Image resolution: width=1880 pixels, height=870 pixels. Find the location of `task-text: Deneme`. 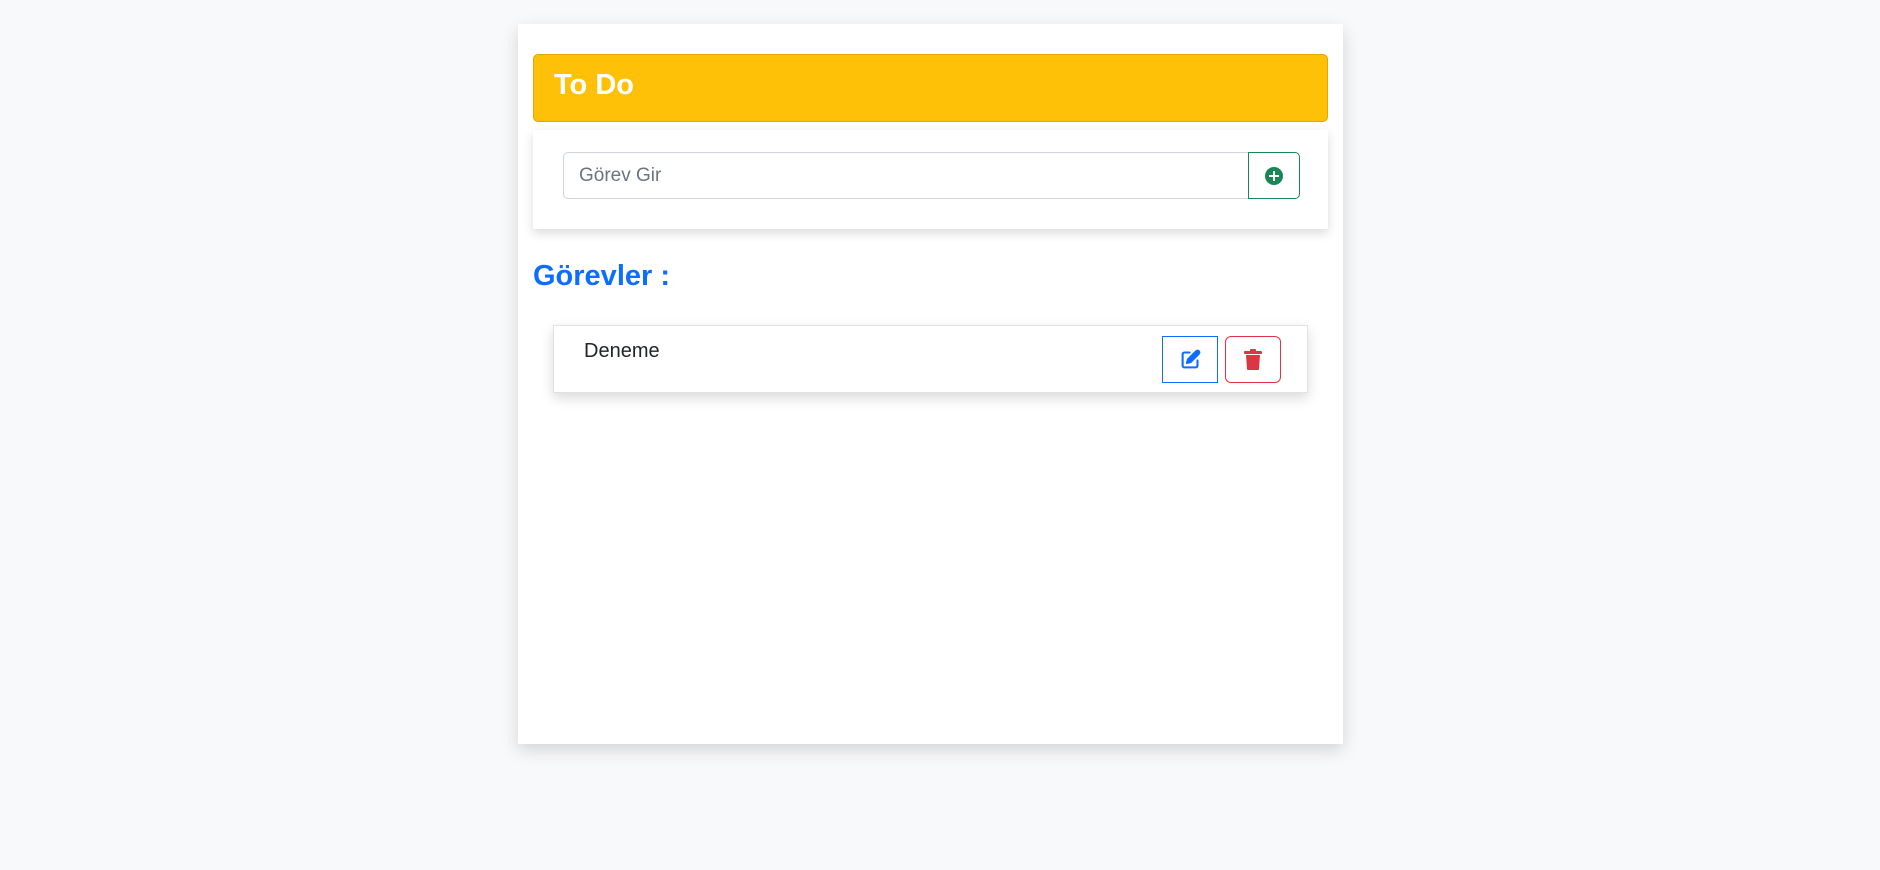

task-text: Deneme is located at coordinates (622, 351).